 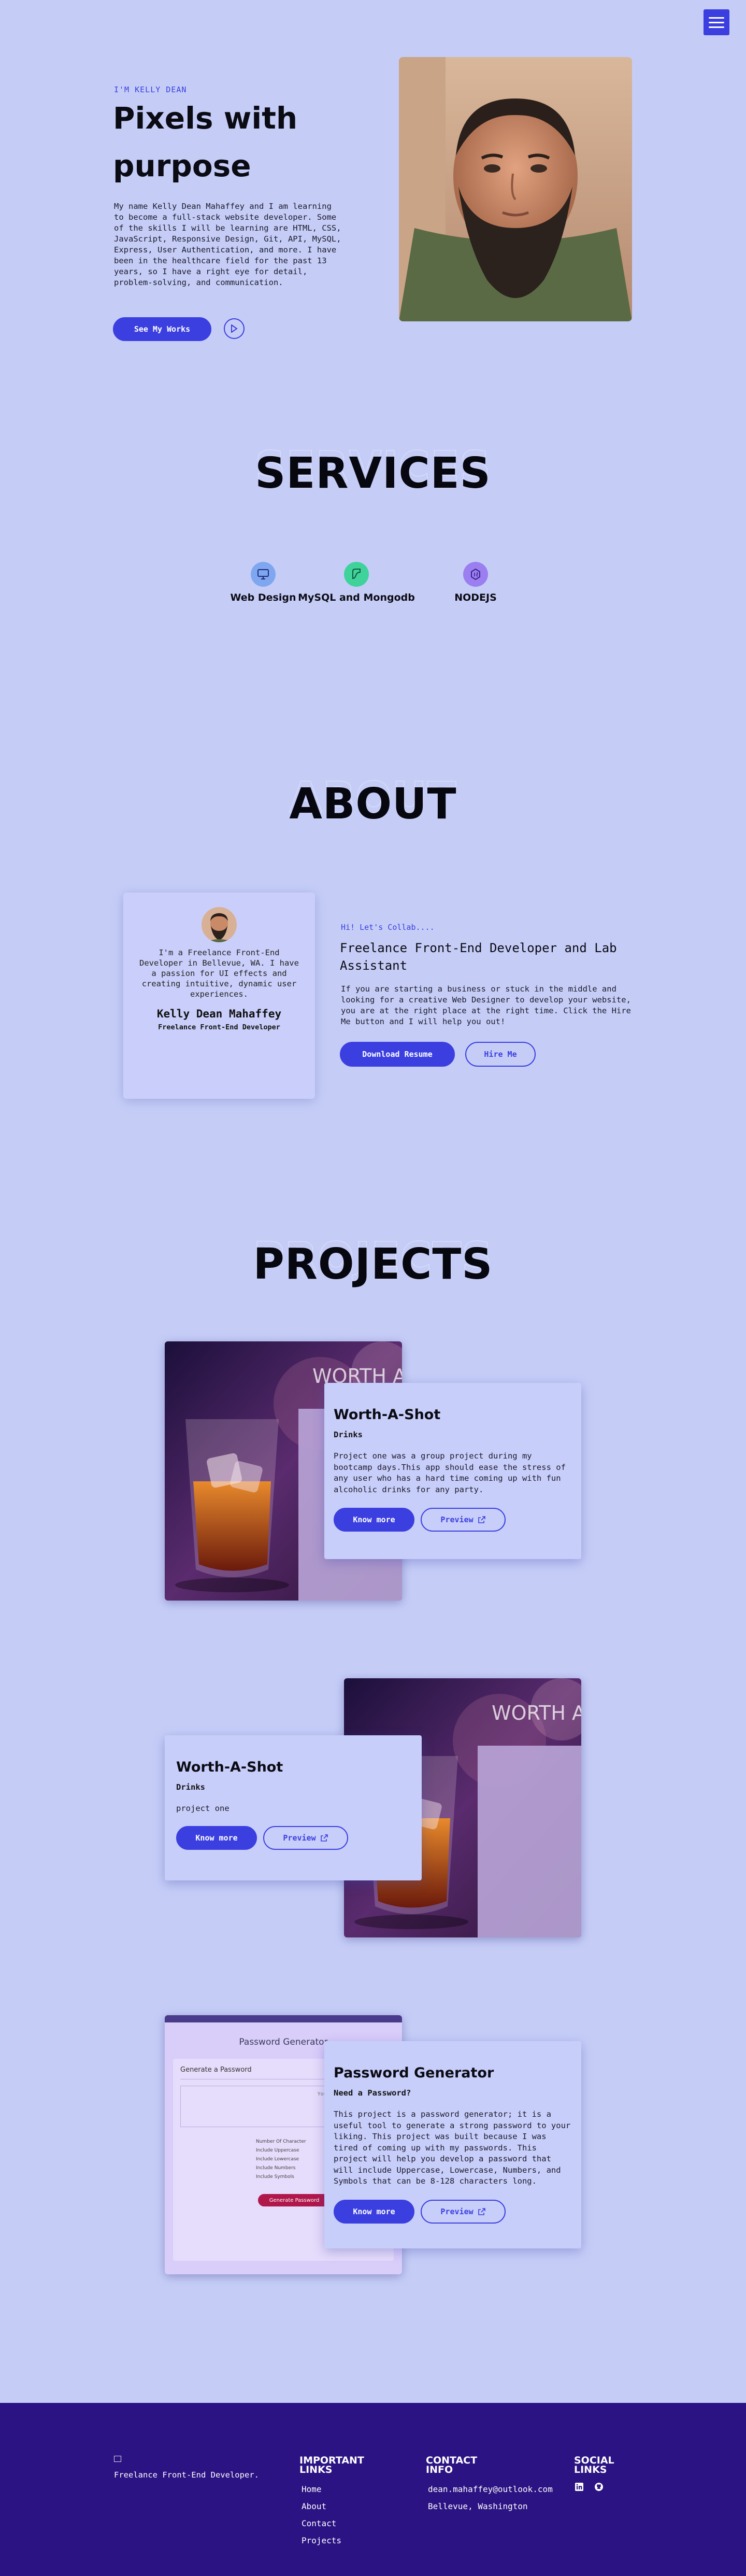 I want to click on footer-link-home: Home, so click(x=322, y=2489).